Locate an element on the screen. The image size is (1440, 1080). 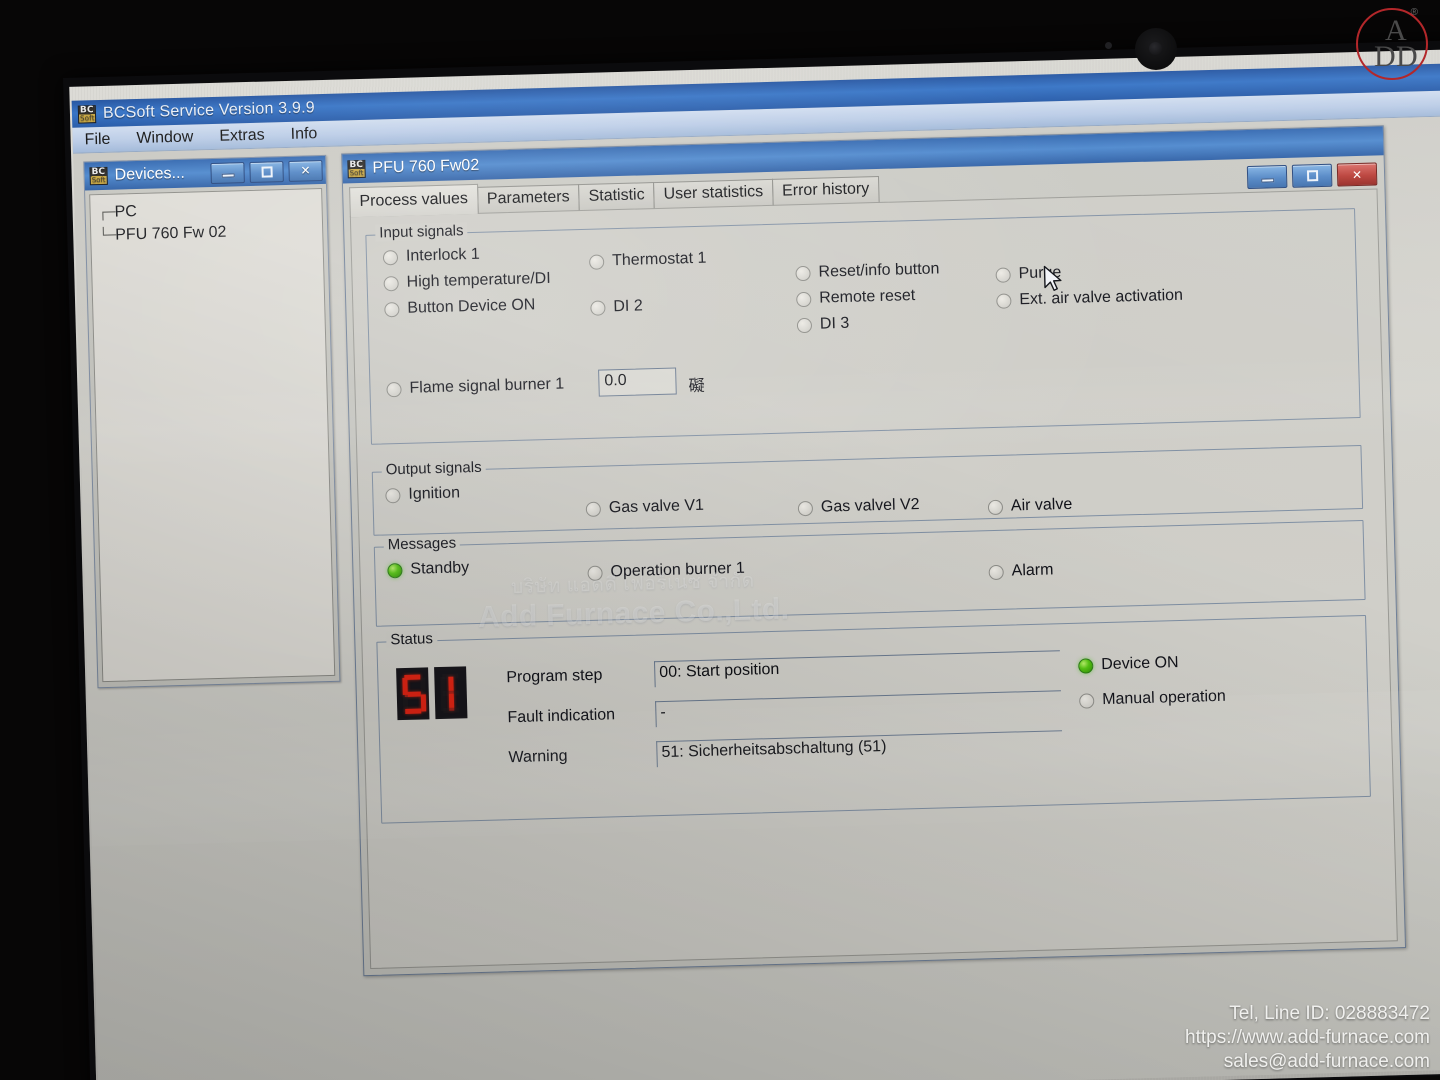
signal-label: DI 2 is located at coordinates (628, 306).